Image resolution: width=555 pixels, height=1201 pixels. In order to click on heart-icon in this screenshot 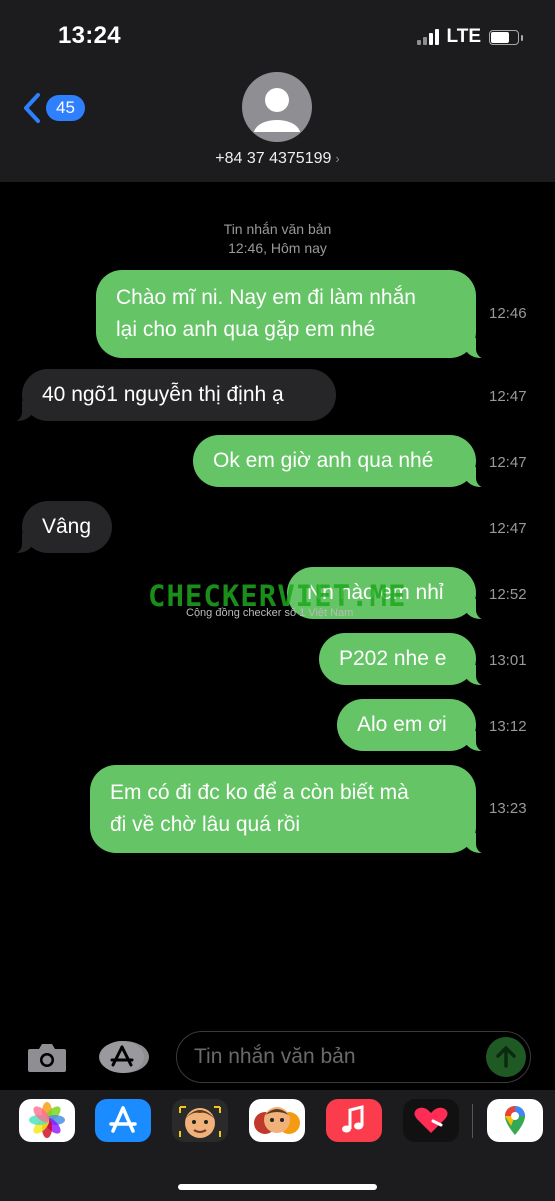, I will do `click(431, 1120)`.